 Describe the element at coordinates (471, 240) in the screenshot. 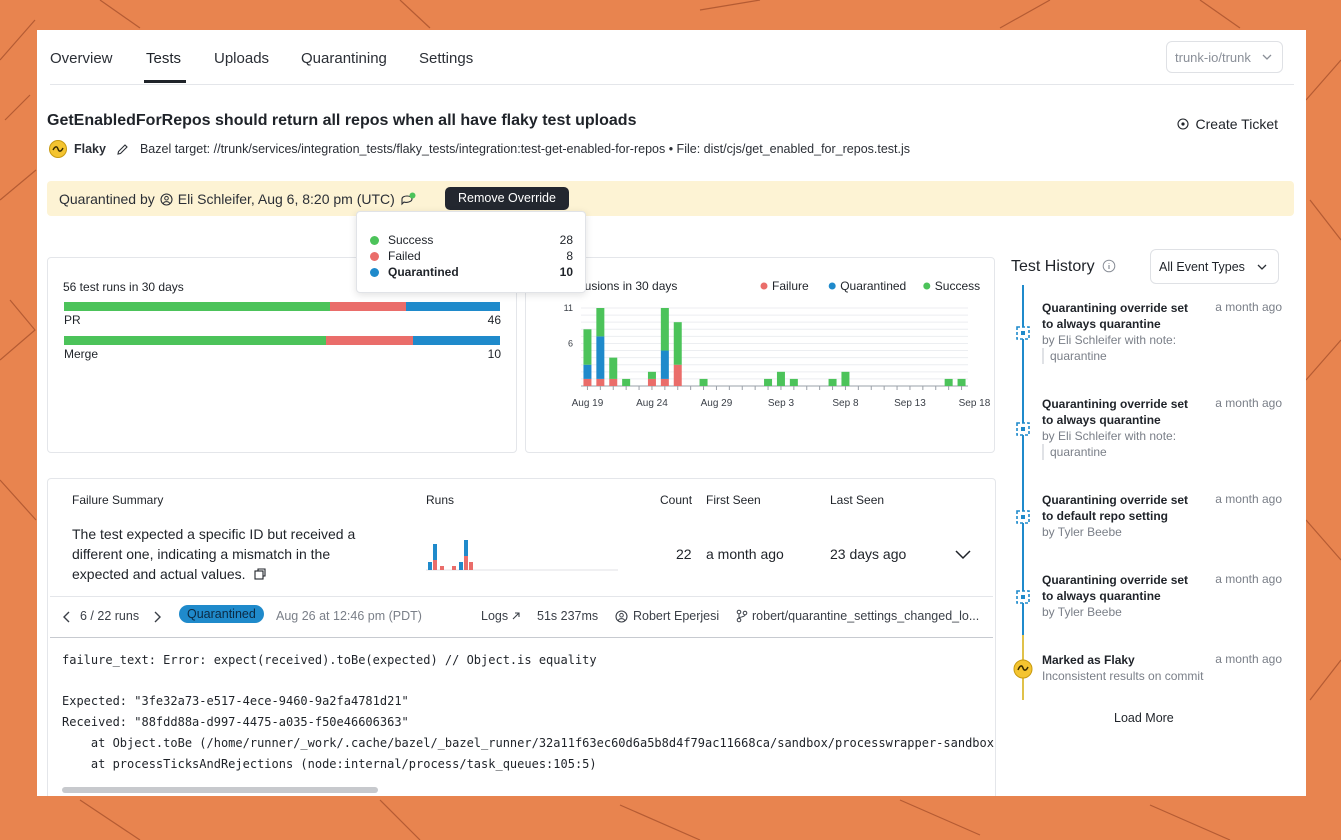

I see `tooltip-row-success: Success 28` at that location.